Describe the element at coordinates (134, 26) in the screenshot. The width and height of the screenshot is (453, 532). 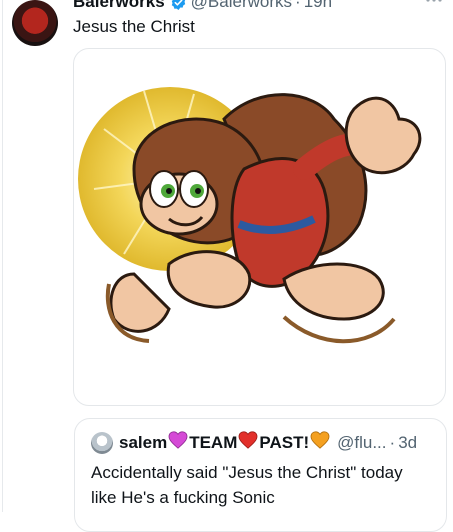
I see `tweet-text: Jesus the Christ` at that location.